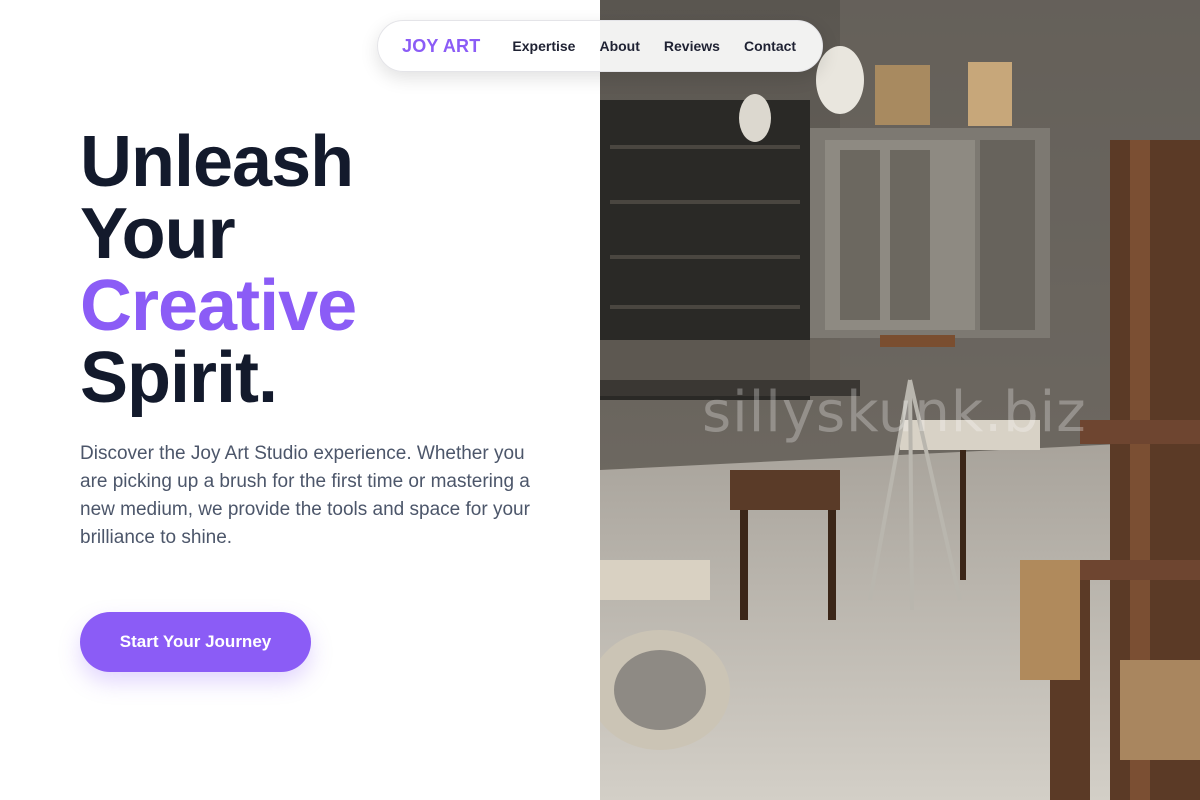 This screenshot has width=1200, height=800. I want to click on headline-line-4: Spirit., so click(179, 378).